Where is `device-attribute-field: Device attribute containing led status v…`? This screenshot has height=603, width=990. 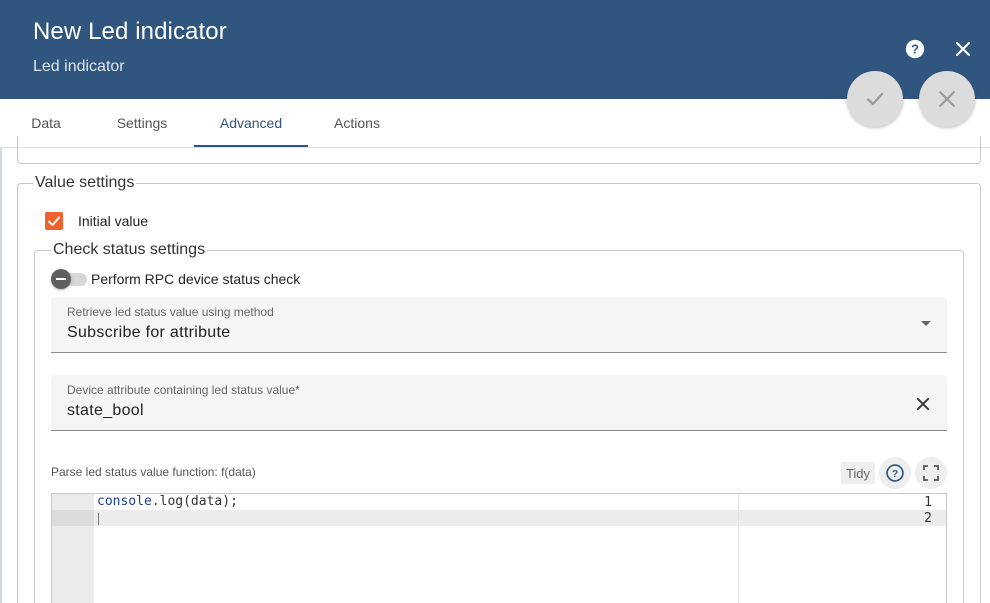 device-attribute-field: Device attribute containing led status v… is located at coordinates (499, 403).